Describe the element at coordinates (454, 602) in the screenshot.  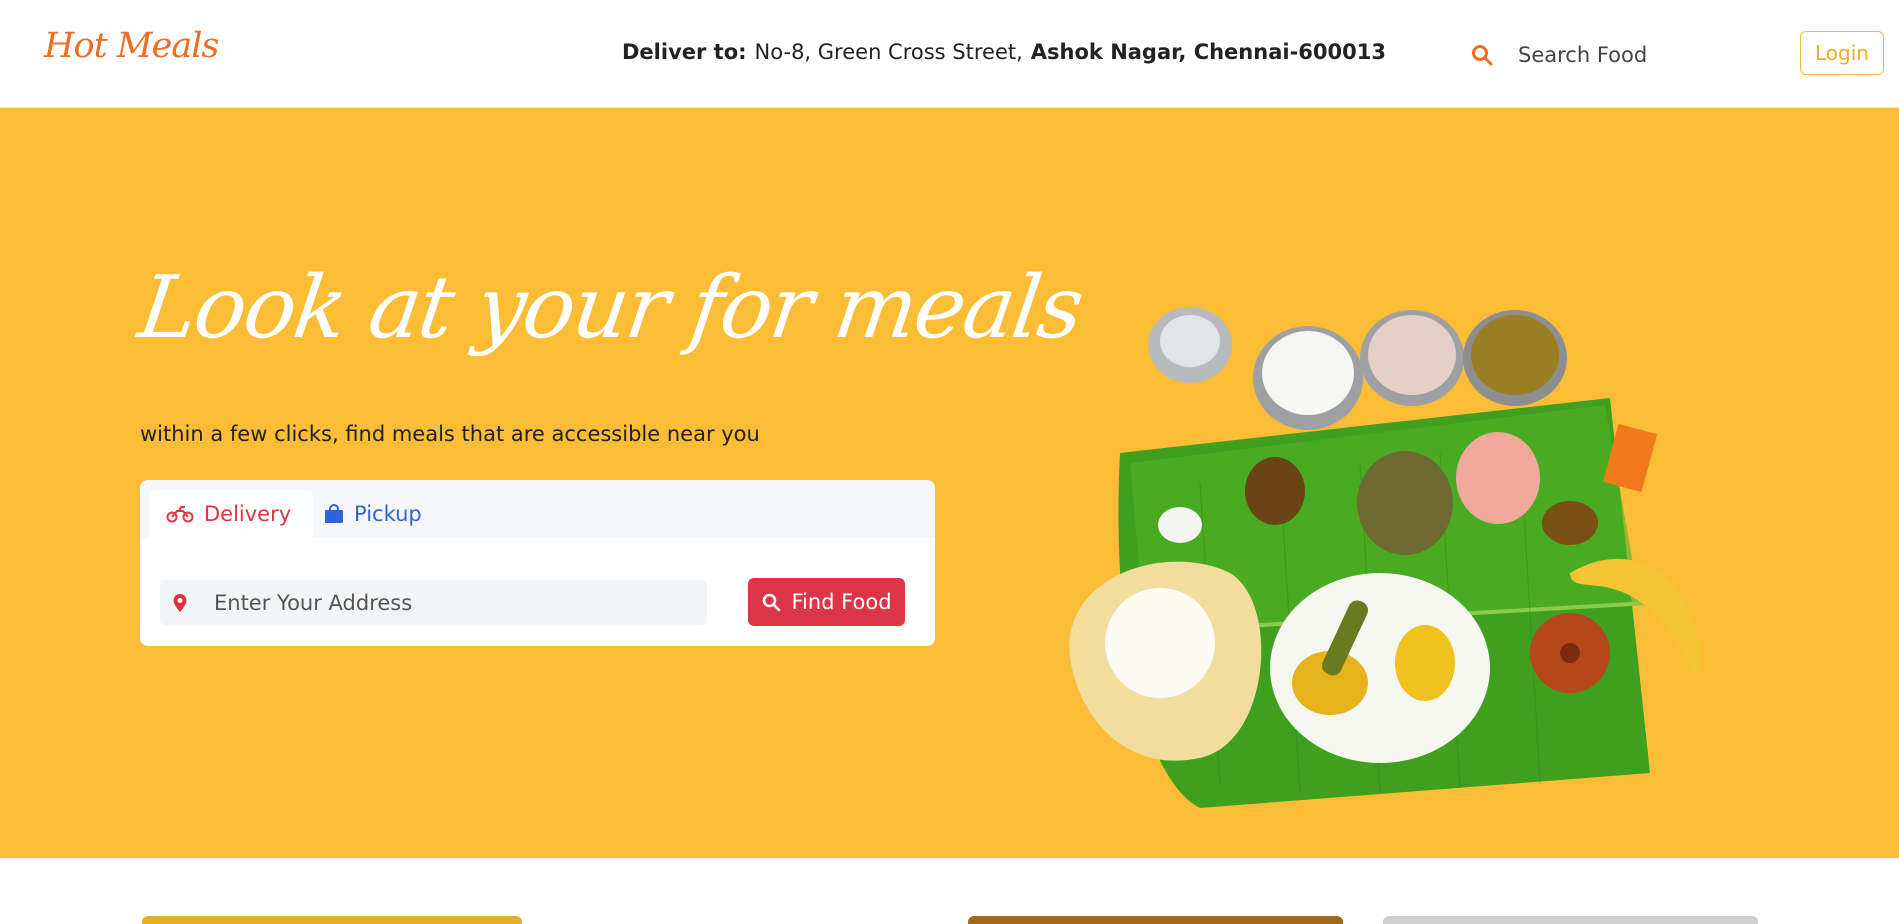
I see `address-input` at that location.